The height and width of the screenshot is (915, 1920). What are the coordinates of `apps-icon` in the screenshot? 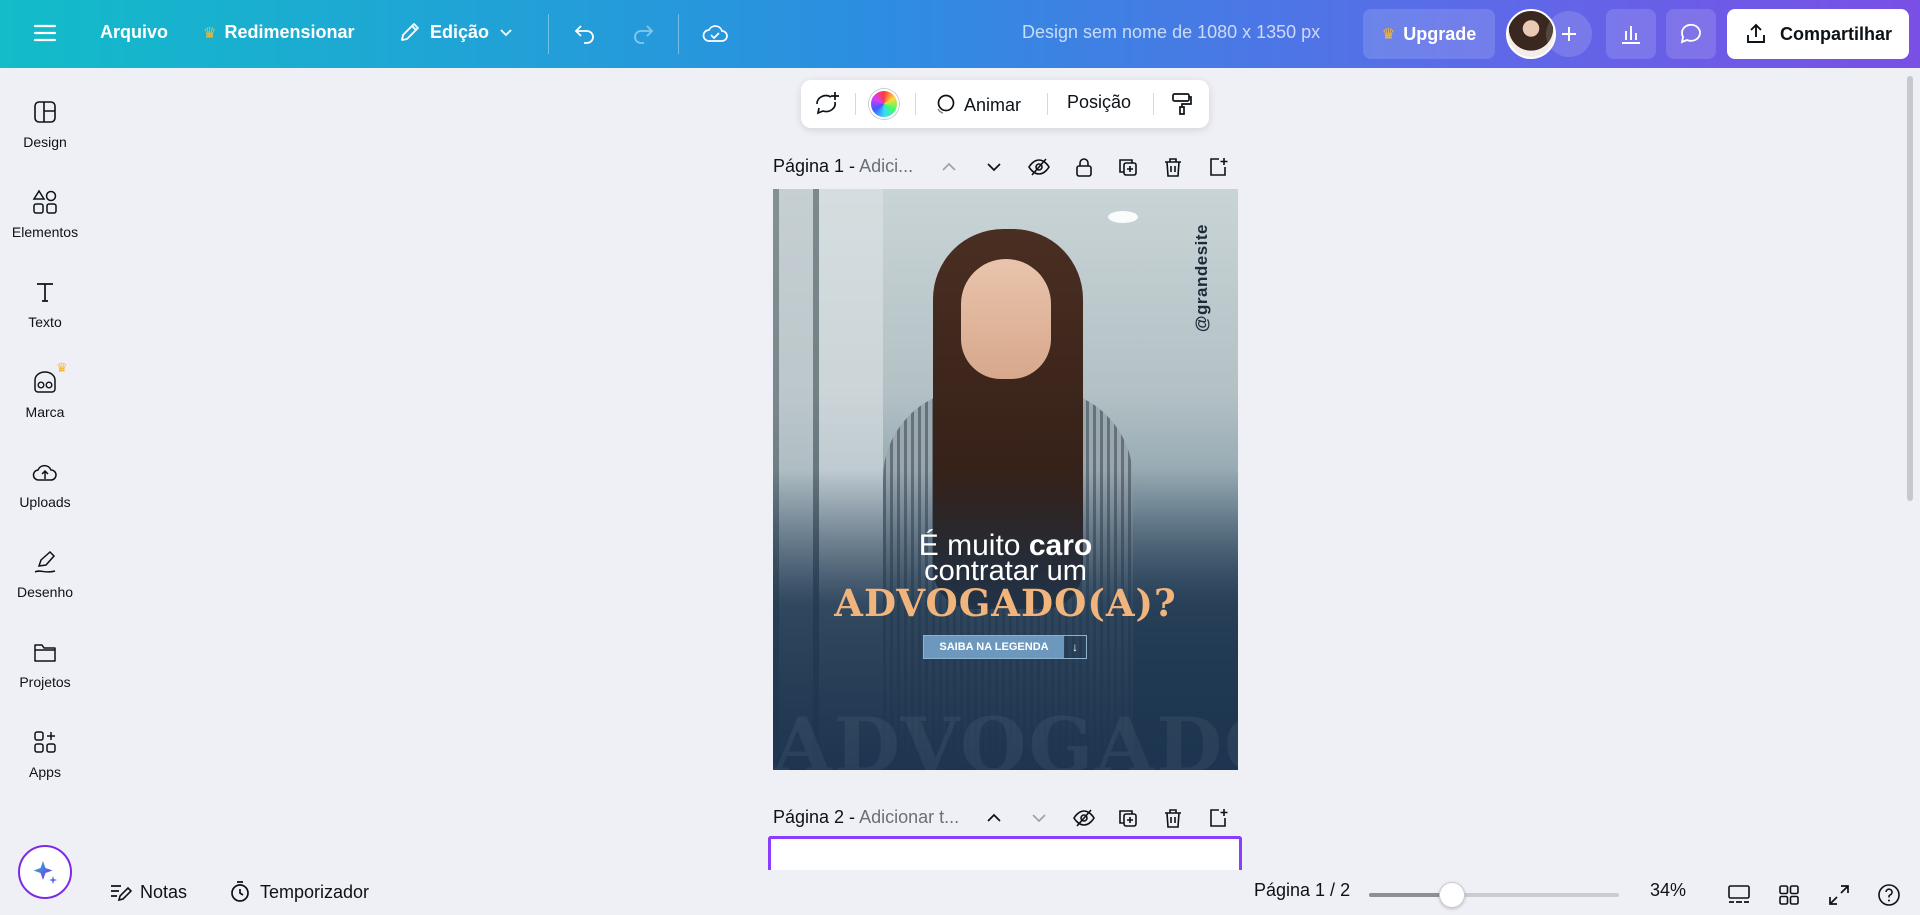 It's located at (45, 742).